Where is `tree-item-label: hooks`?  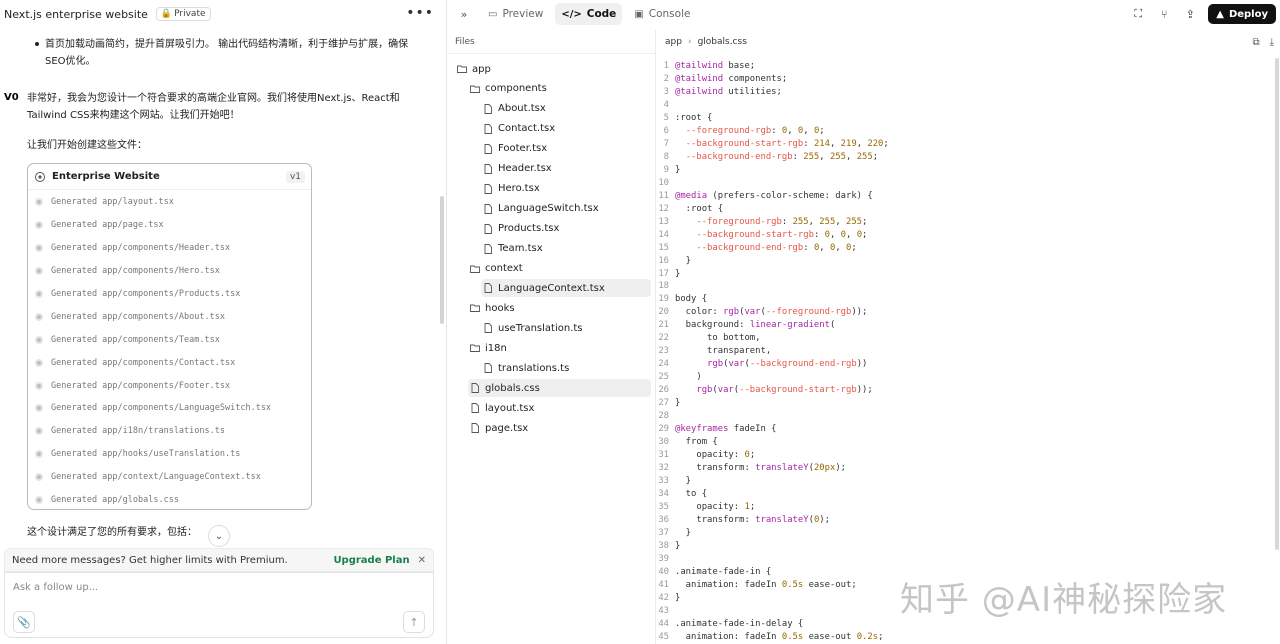
tree-item-label: hooks is located at coordinates (500, 308).